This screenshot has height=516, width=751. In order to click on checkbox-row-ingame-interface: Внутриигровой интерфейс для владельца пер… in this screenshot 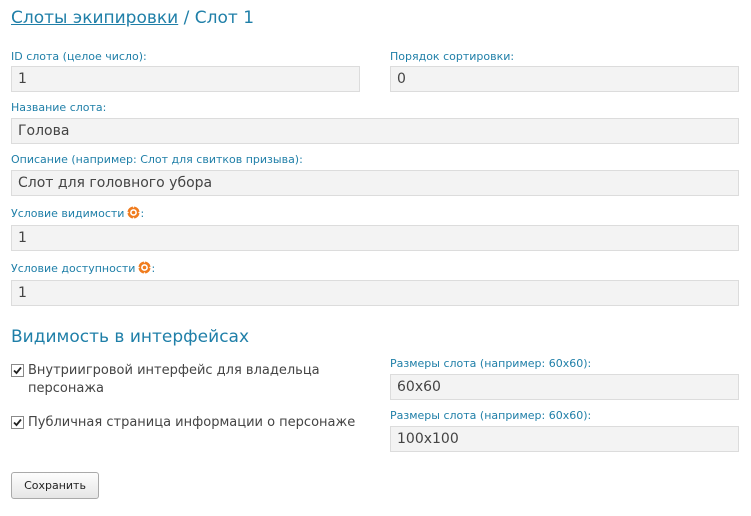, I will do `click(165, 380)`.